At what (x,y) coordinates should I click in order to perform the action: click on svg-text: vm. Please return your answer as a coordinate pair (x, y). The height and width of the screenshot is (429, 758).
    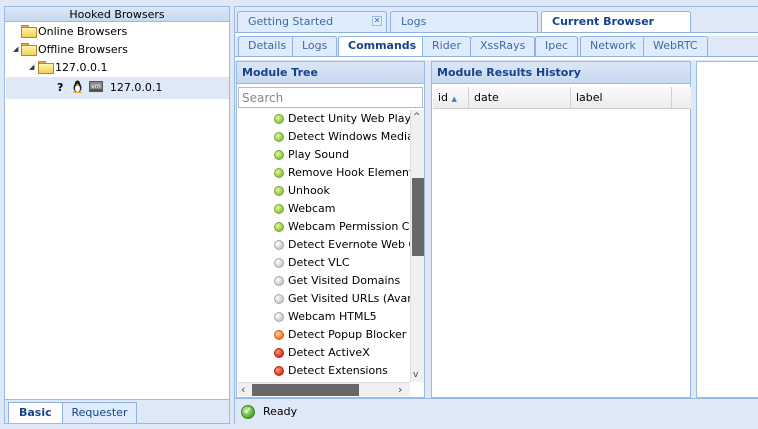
    Looking at the image, I should click on (97, 86).